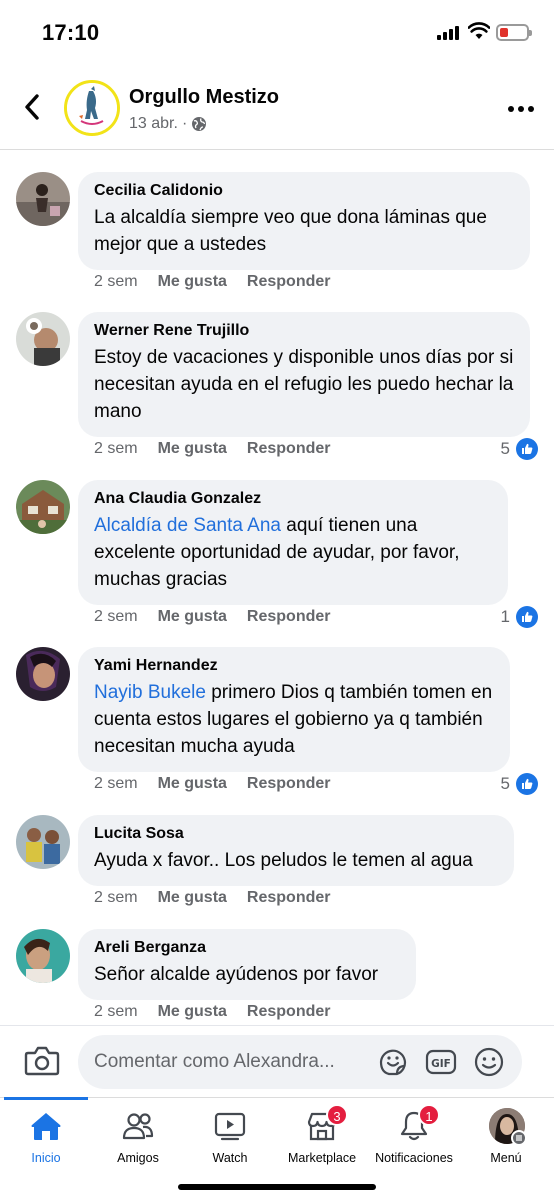 The height and width of the screenshot is (1200, 554). What do you see at coordinates (479, 30) in the screenshot?
I see `wifi-icon` at bounding box center [479, 30].